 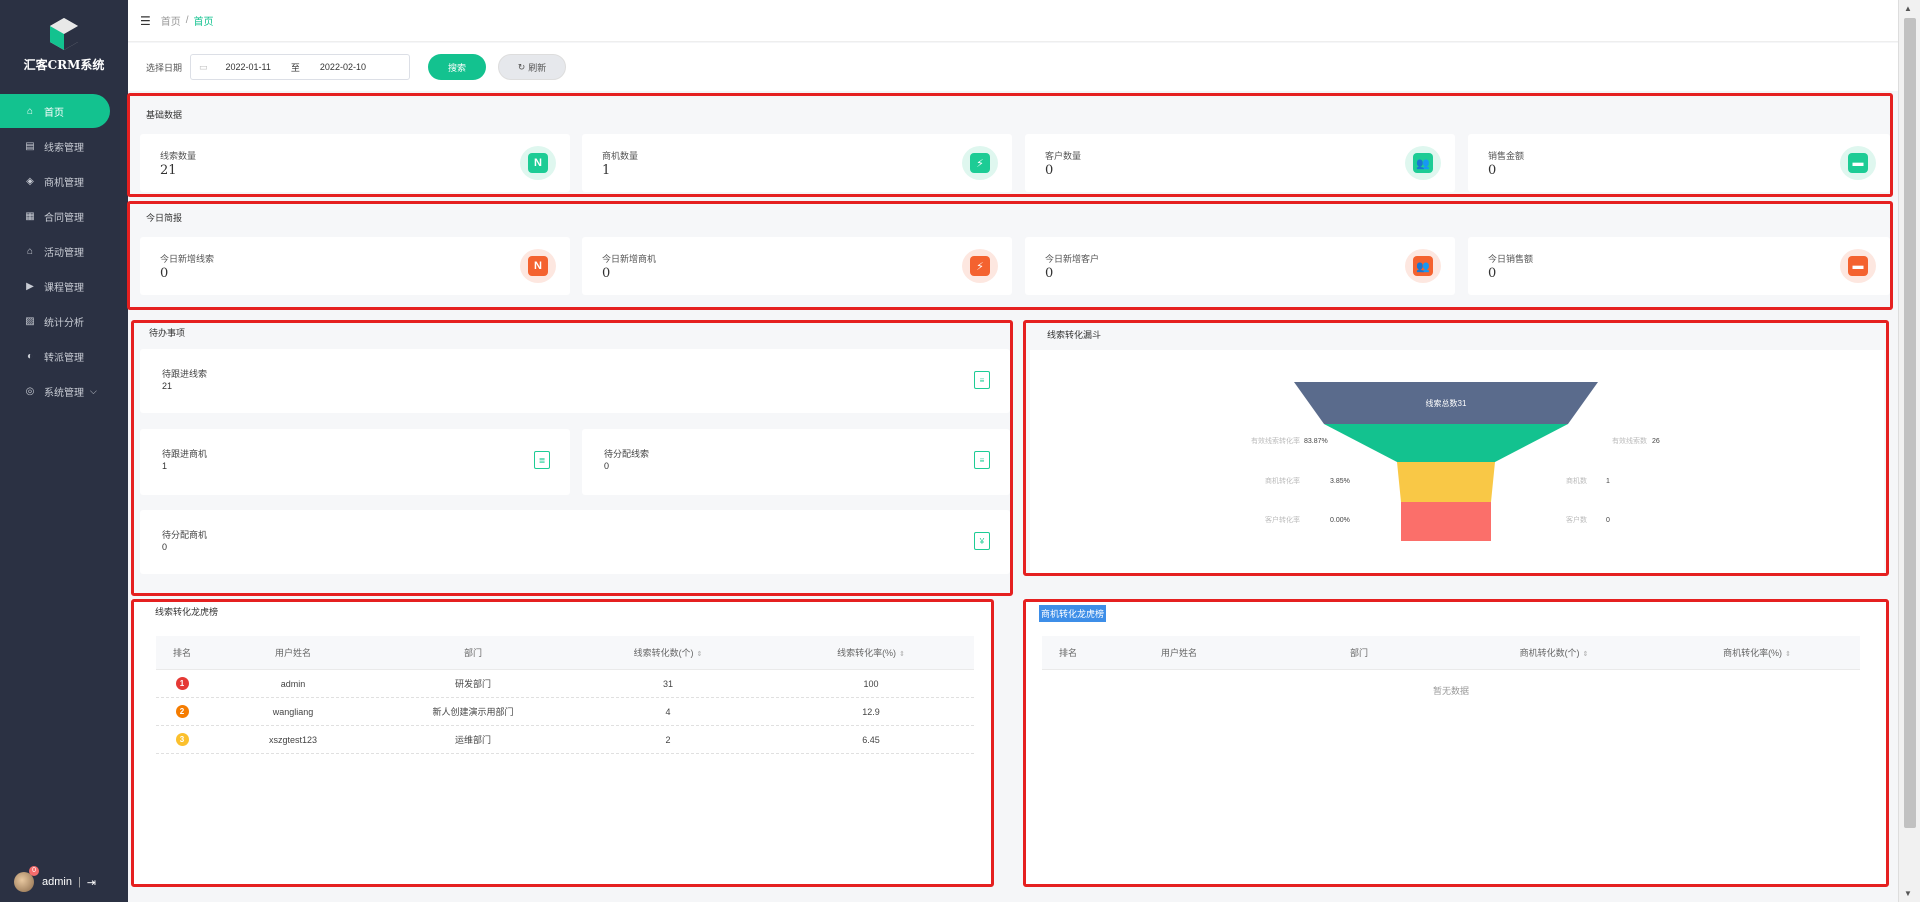 What do you see at coordinates (1282, 519) in the screenshot?
I see `funnel-rate-name: 客户转化率` at bounding box center [1282, 519].